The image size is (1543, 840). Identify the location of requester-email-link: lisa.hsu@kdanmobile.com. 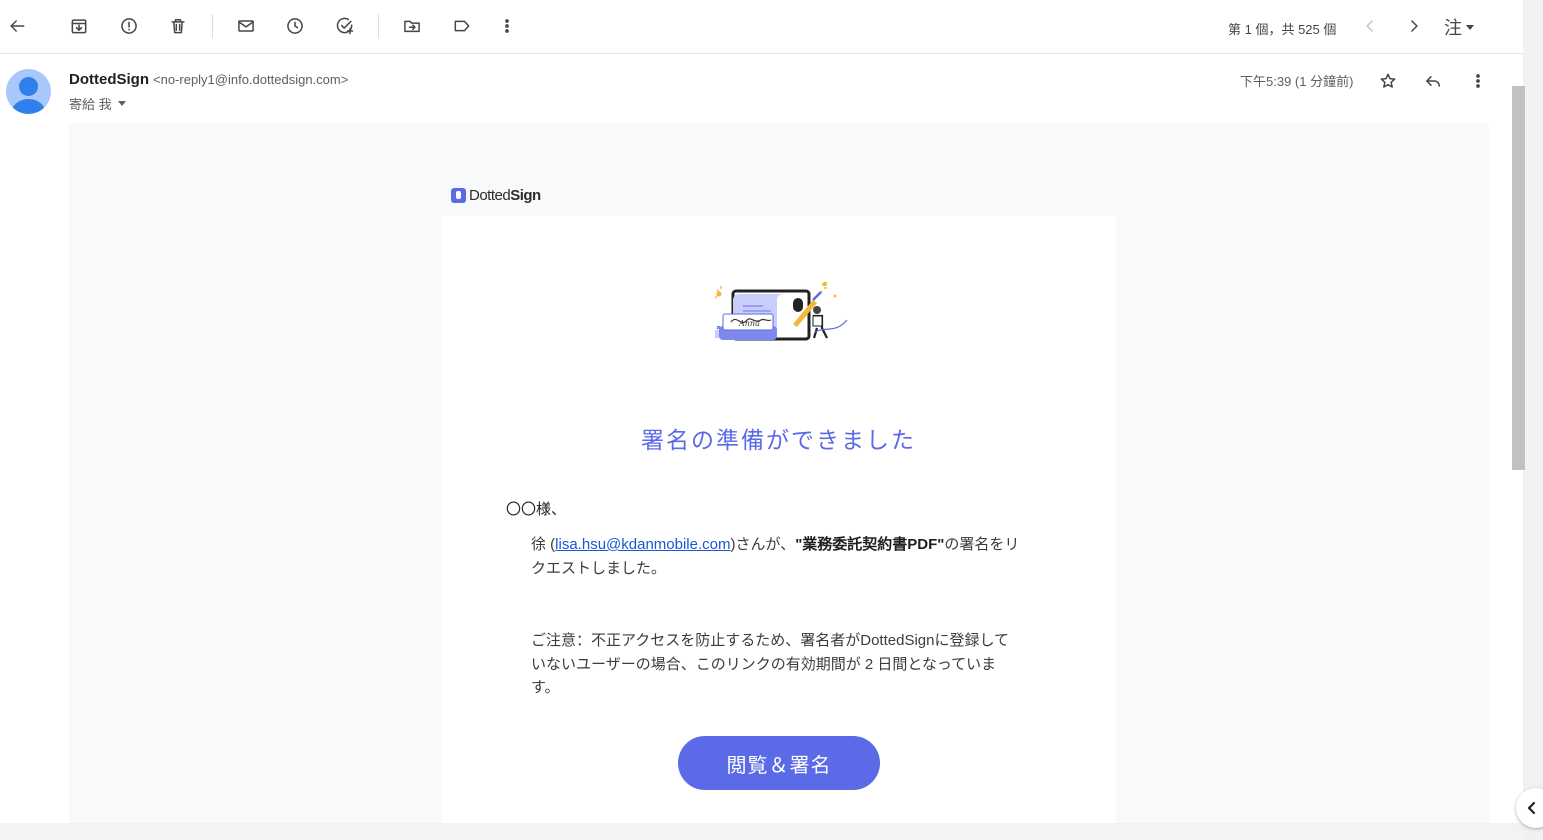
(642, 544).